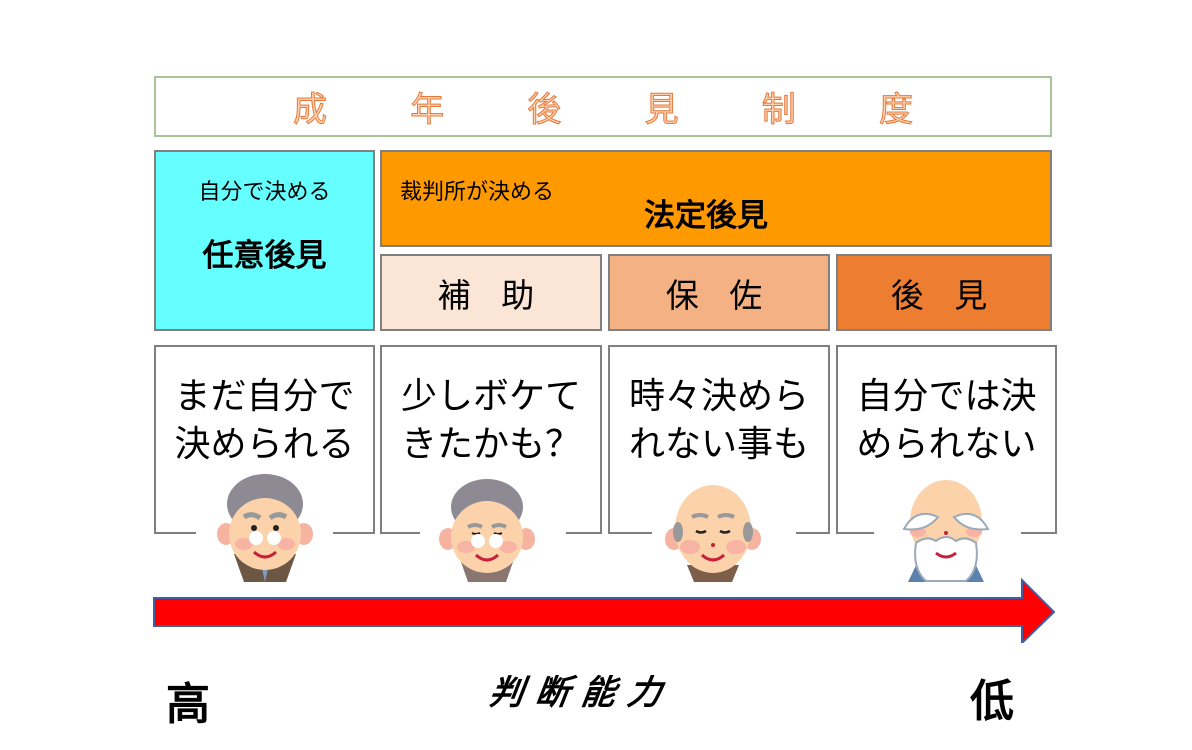  What do you see at coordinates (778, 110) in the screenshot?
I see `title-char: 制` at bounding box center [778, 110].